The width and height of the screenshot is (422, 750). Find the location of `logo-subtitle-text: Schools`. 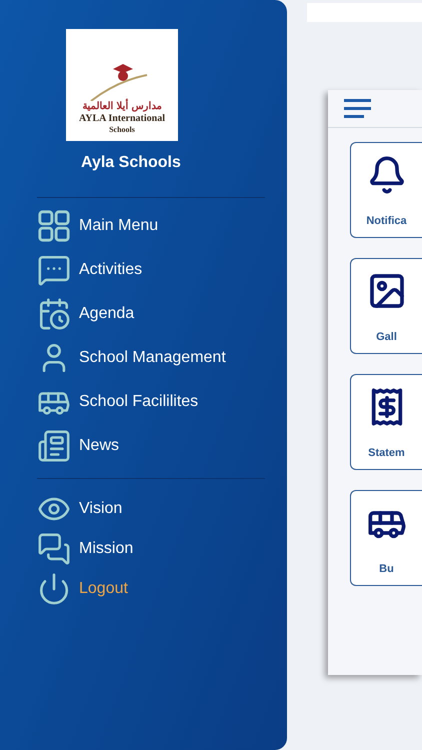

logo-subtitle-text: Schools is located at coordinates (122, 130).